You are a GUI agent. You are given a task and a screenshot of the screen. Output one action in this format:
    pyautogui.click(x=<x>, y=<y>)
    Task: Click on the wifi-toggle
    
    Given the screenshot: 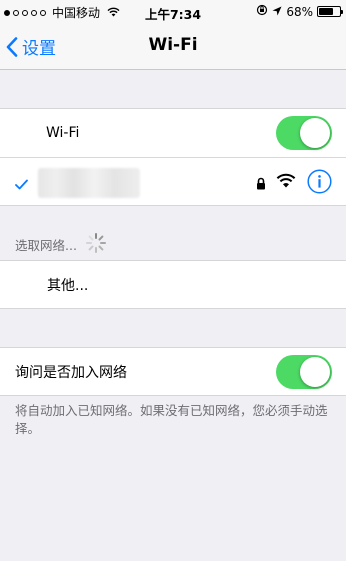 What is the action you would take?
    pyautogui.click(x=304, y=133)
    